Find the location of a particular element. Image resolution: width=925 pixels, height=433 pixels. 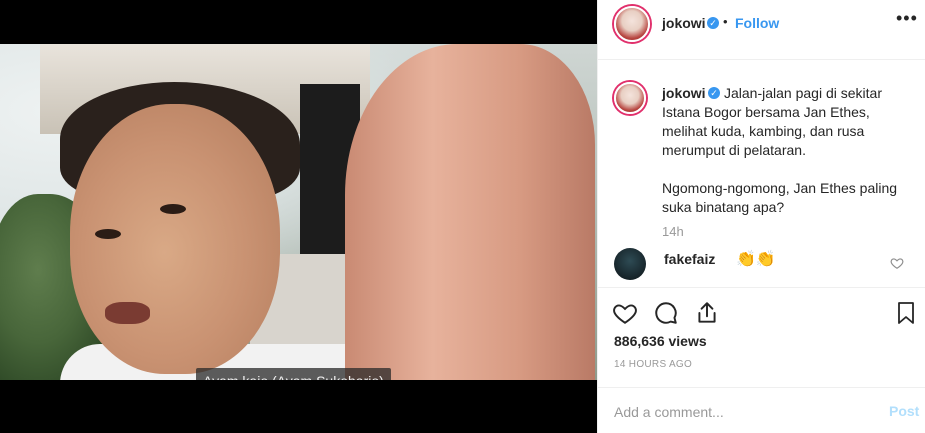

follow-button: Follow is located at coordinates (757, 23).